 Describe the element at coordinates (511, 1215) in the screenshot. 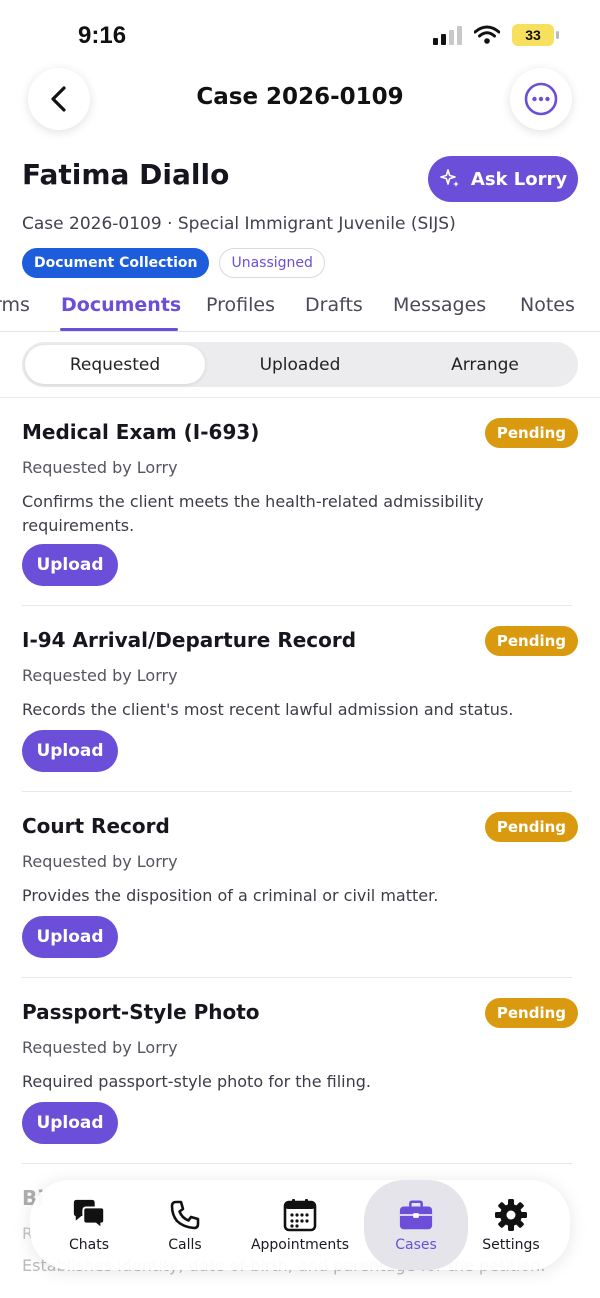

I see `gear-icon` at that location.